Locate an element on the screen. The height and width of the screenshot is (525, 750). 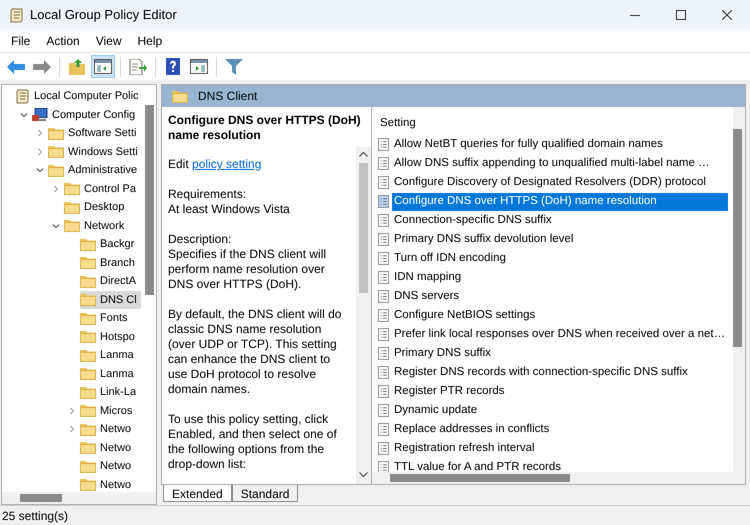
tree-item: Computer Config is located at coordinates (86, 115).